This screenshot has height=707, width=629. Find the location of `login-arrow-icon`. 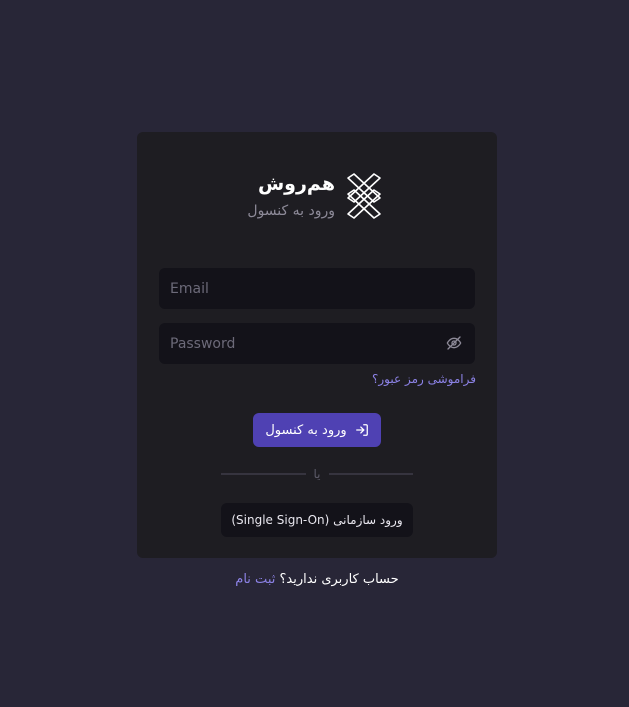

login-arrow-icon is located at coordinates (361, 430).